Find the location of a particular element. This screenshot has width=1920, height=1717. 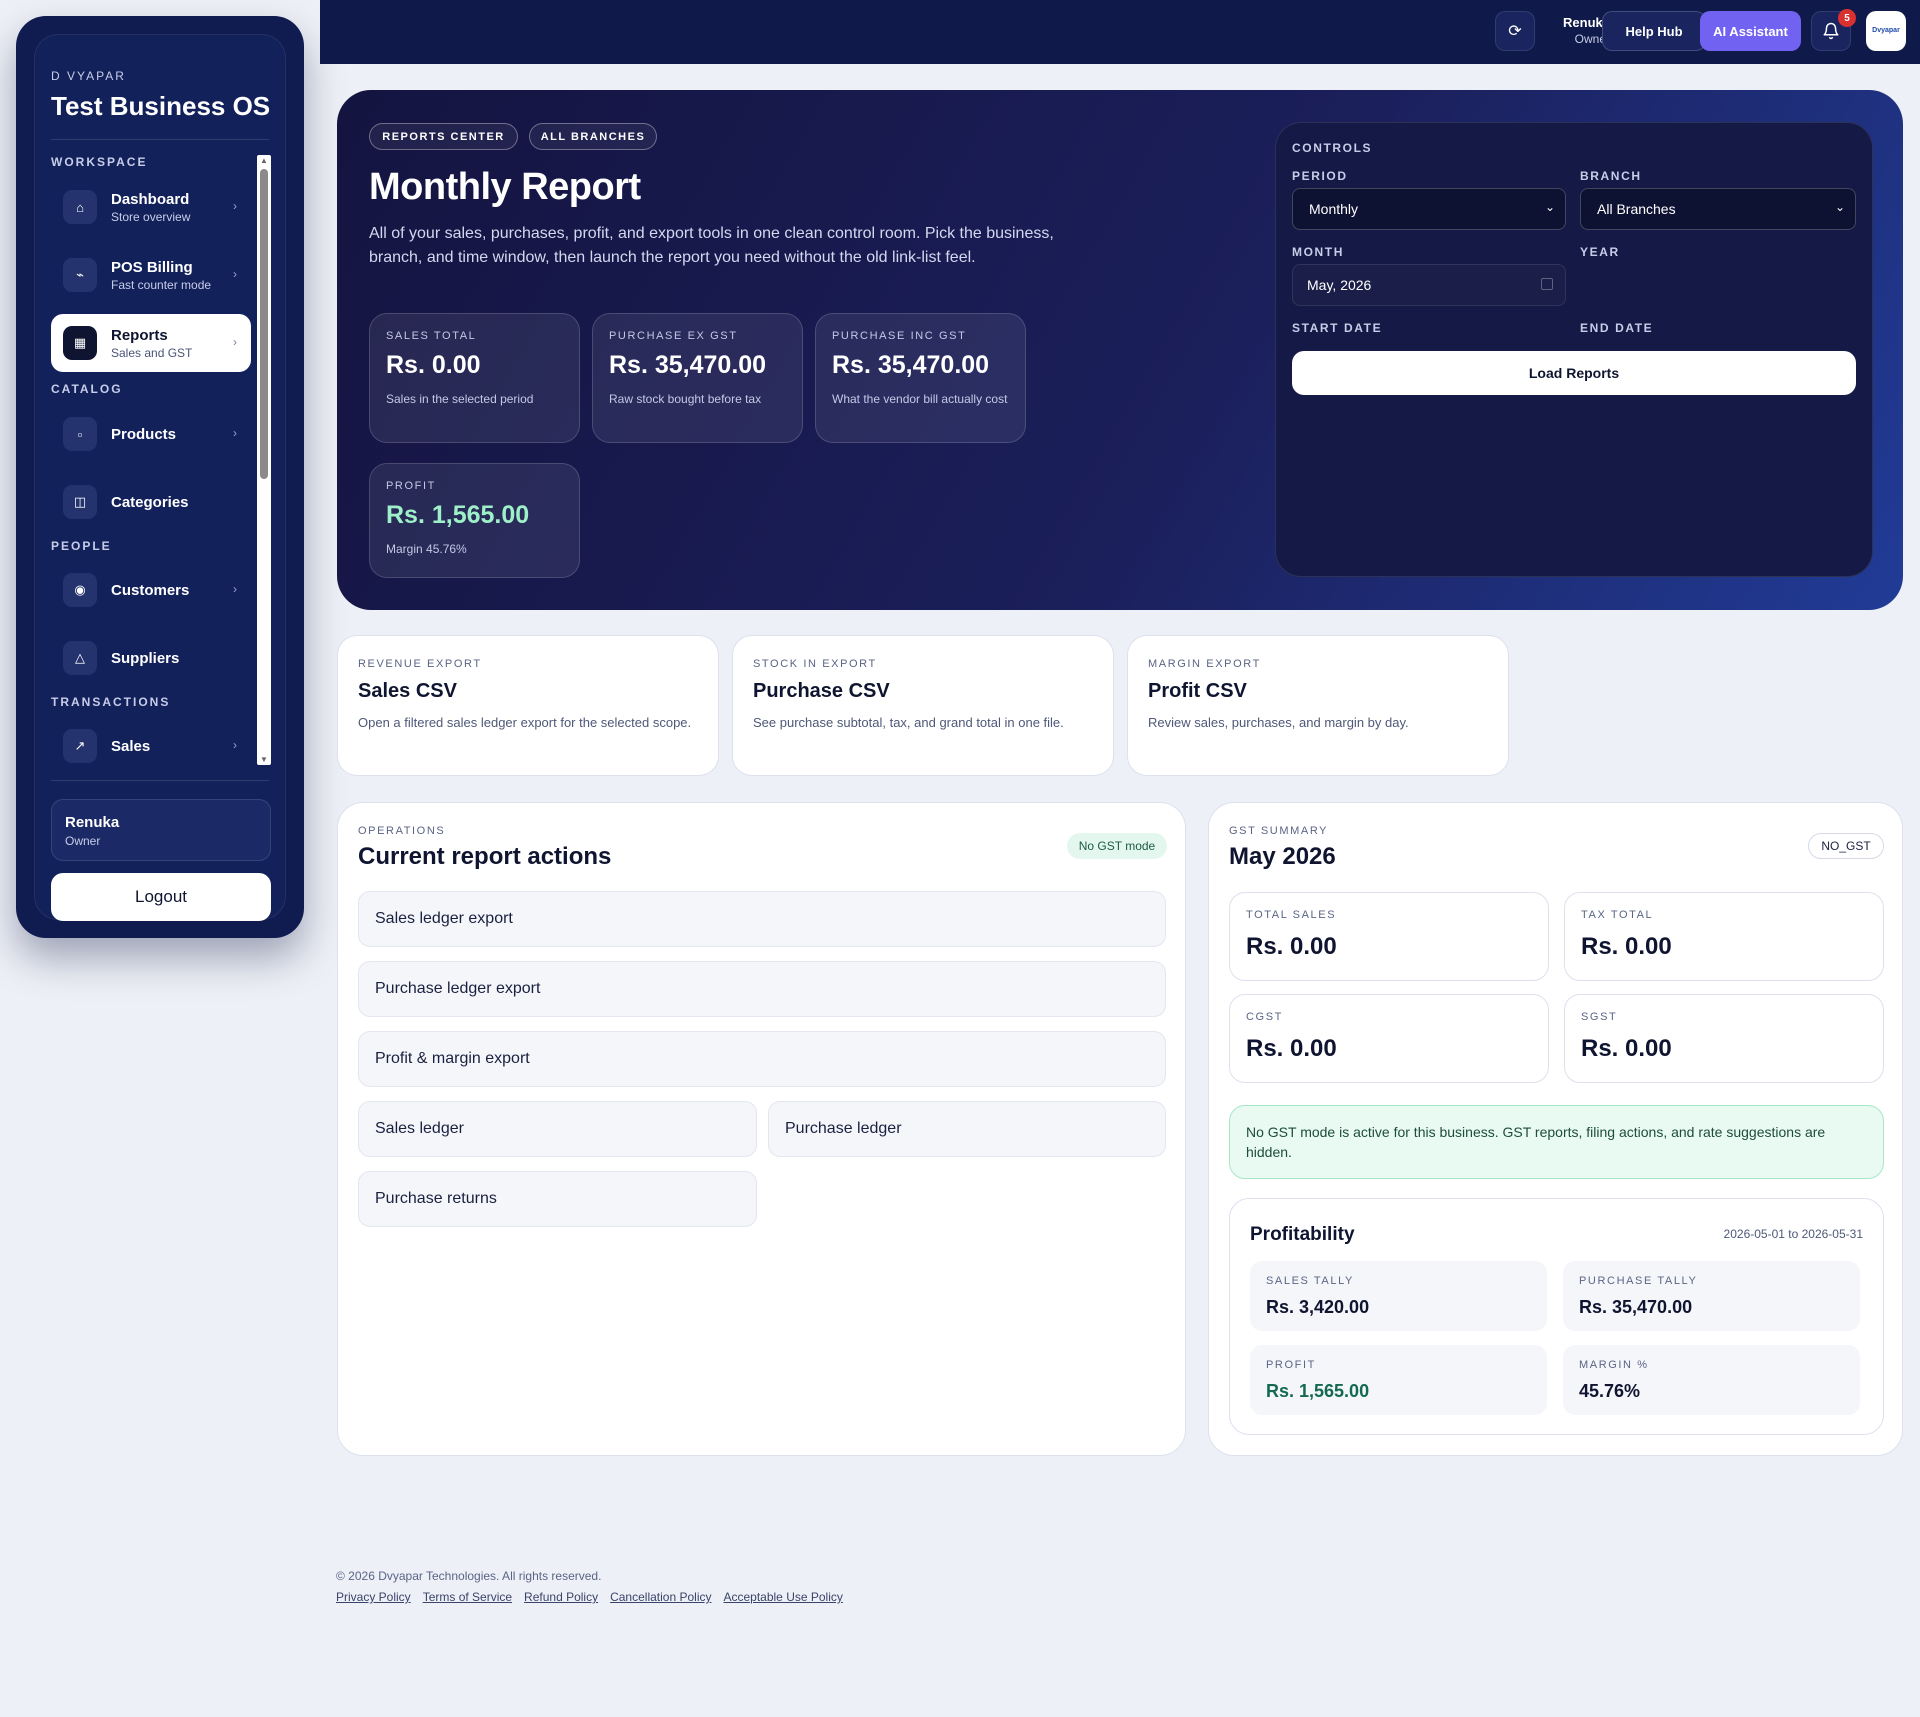

sidebar-item-pos-billing: ⌁ POS Billing Fast counter mode › is located at coordinates (151, 275).